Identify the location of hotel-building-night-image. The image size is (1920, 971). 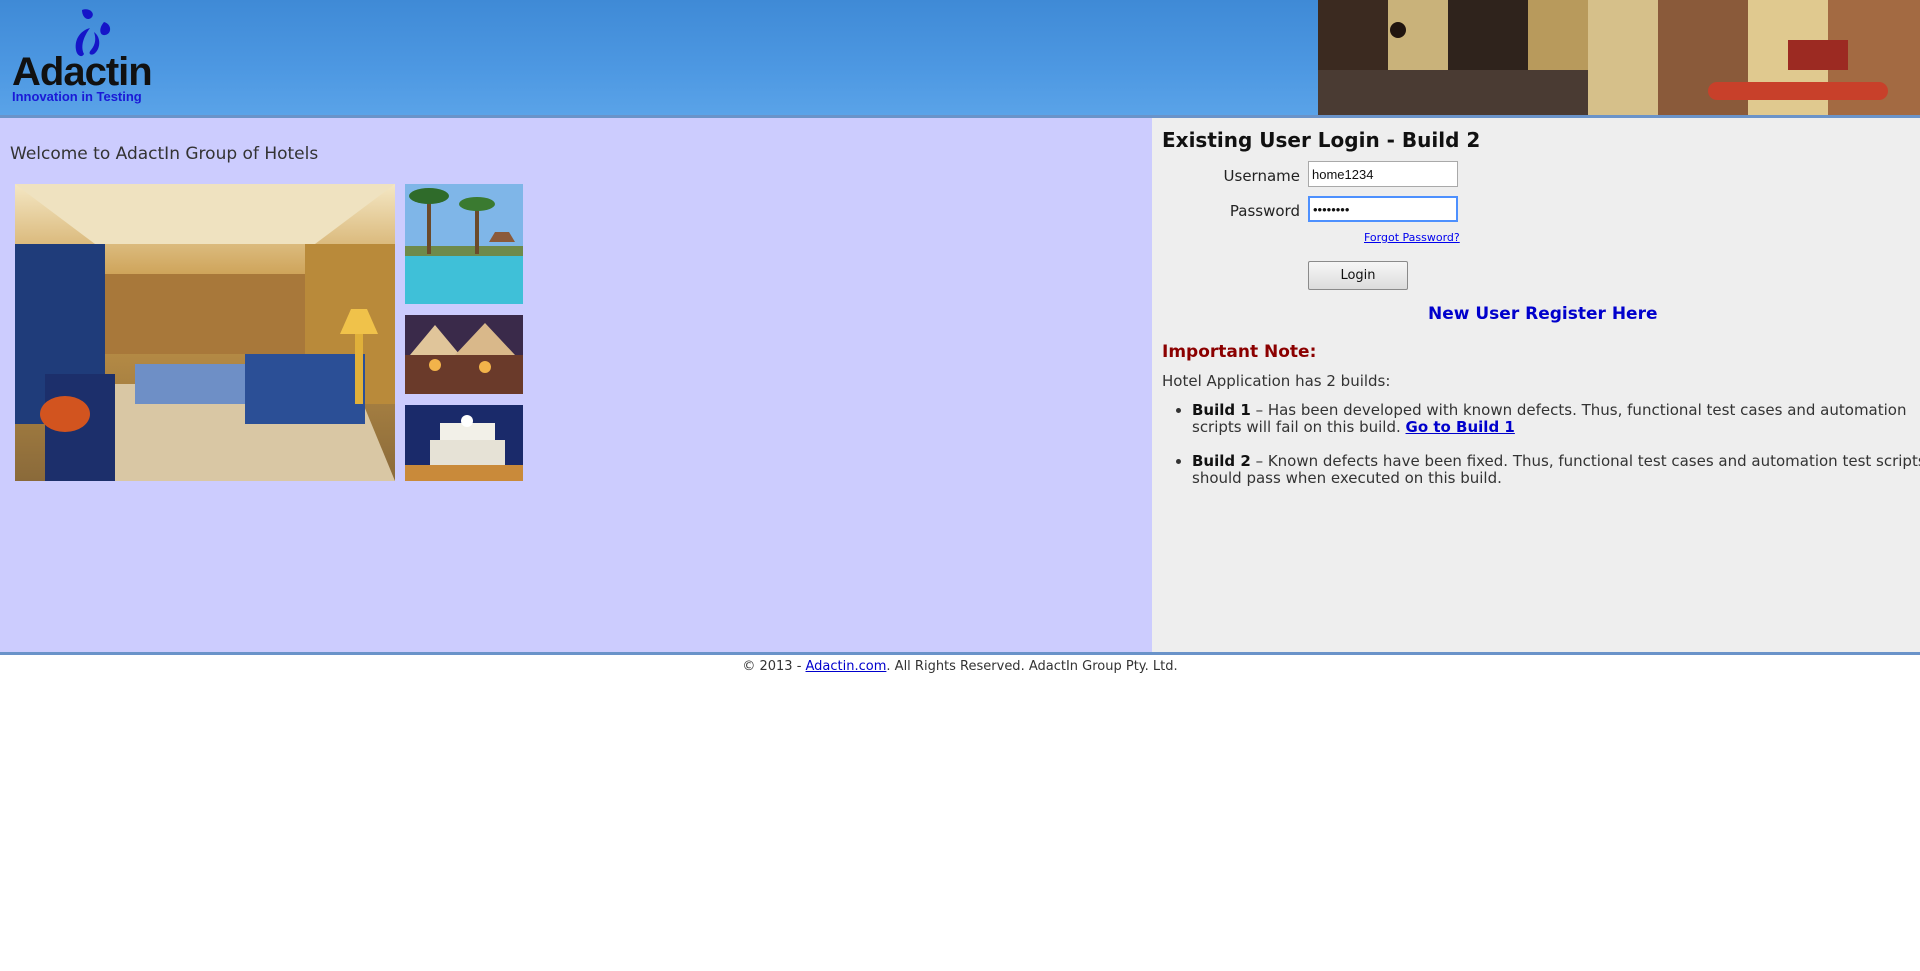
(464, 443).